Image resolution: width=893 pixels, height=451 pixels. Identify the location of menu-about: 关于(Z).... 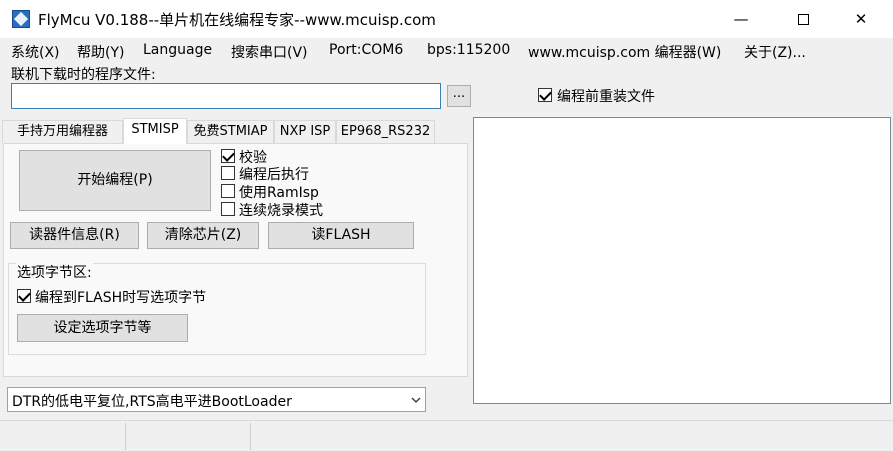
(775, 52).